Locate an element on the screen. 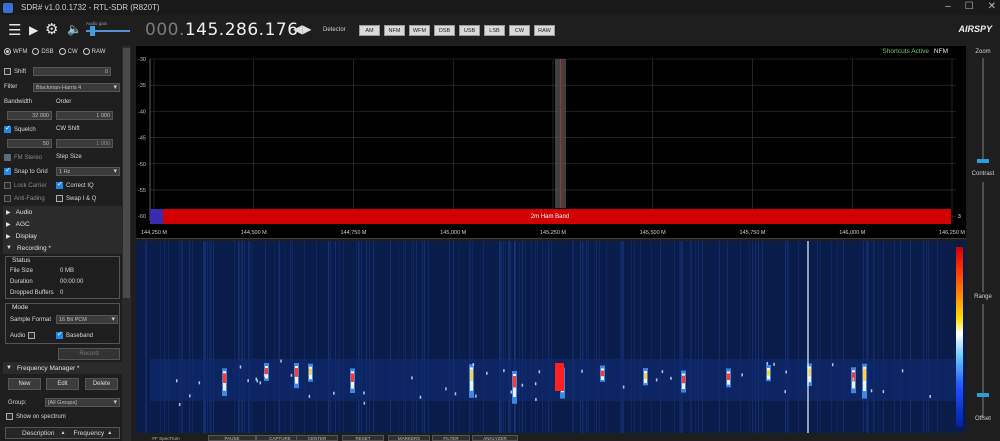 This screenshot has height=441, width=1000. radio-raw is located at coordinates (86, 51).